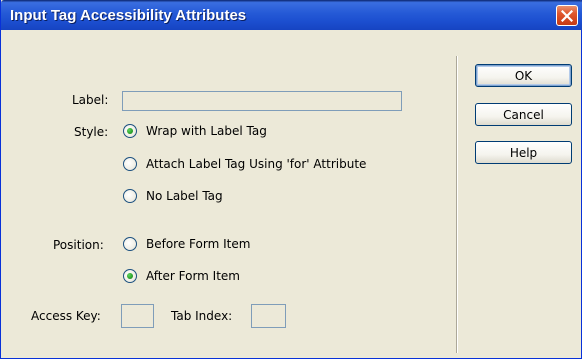 The width and height of the screenshot is (582, 359). What do you see at coordinates (268, 316) in the screenshot?
I see `tab-index-input` at bounding box center [268, 316].